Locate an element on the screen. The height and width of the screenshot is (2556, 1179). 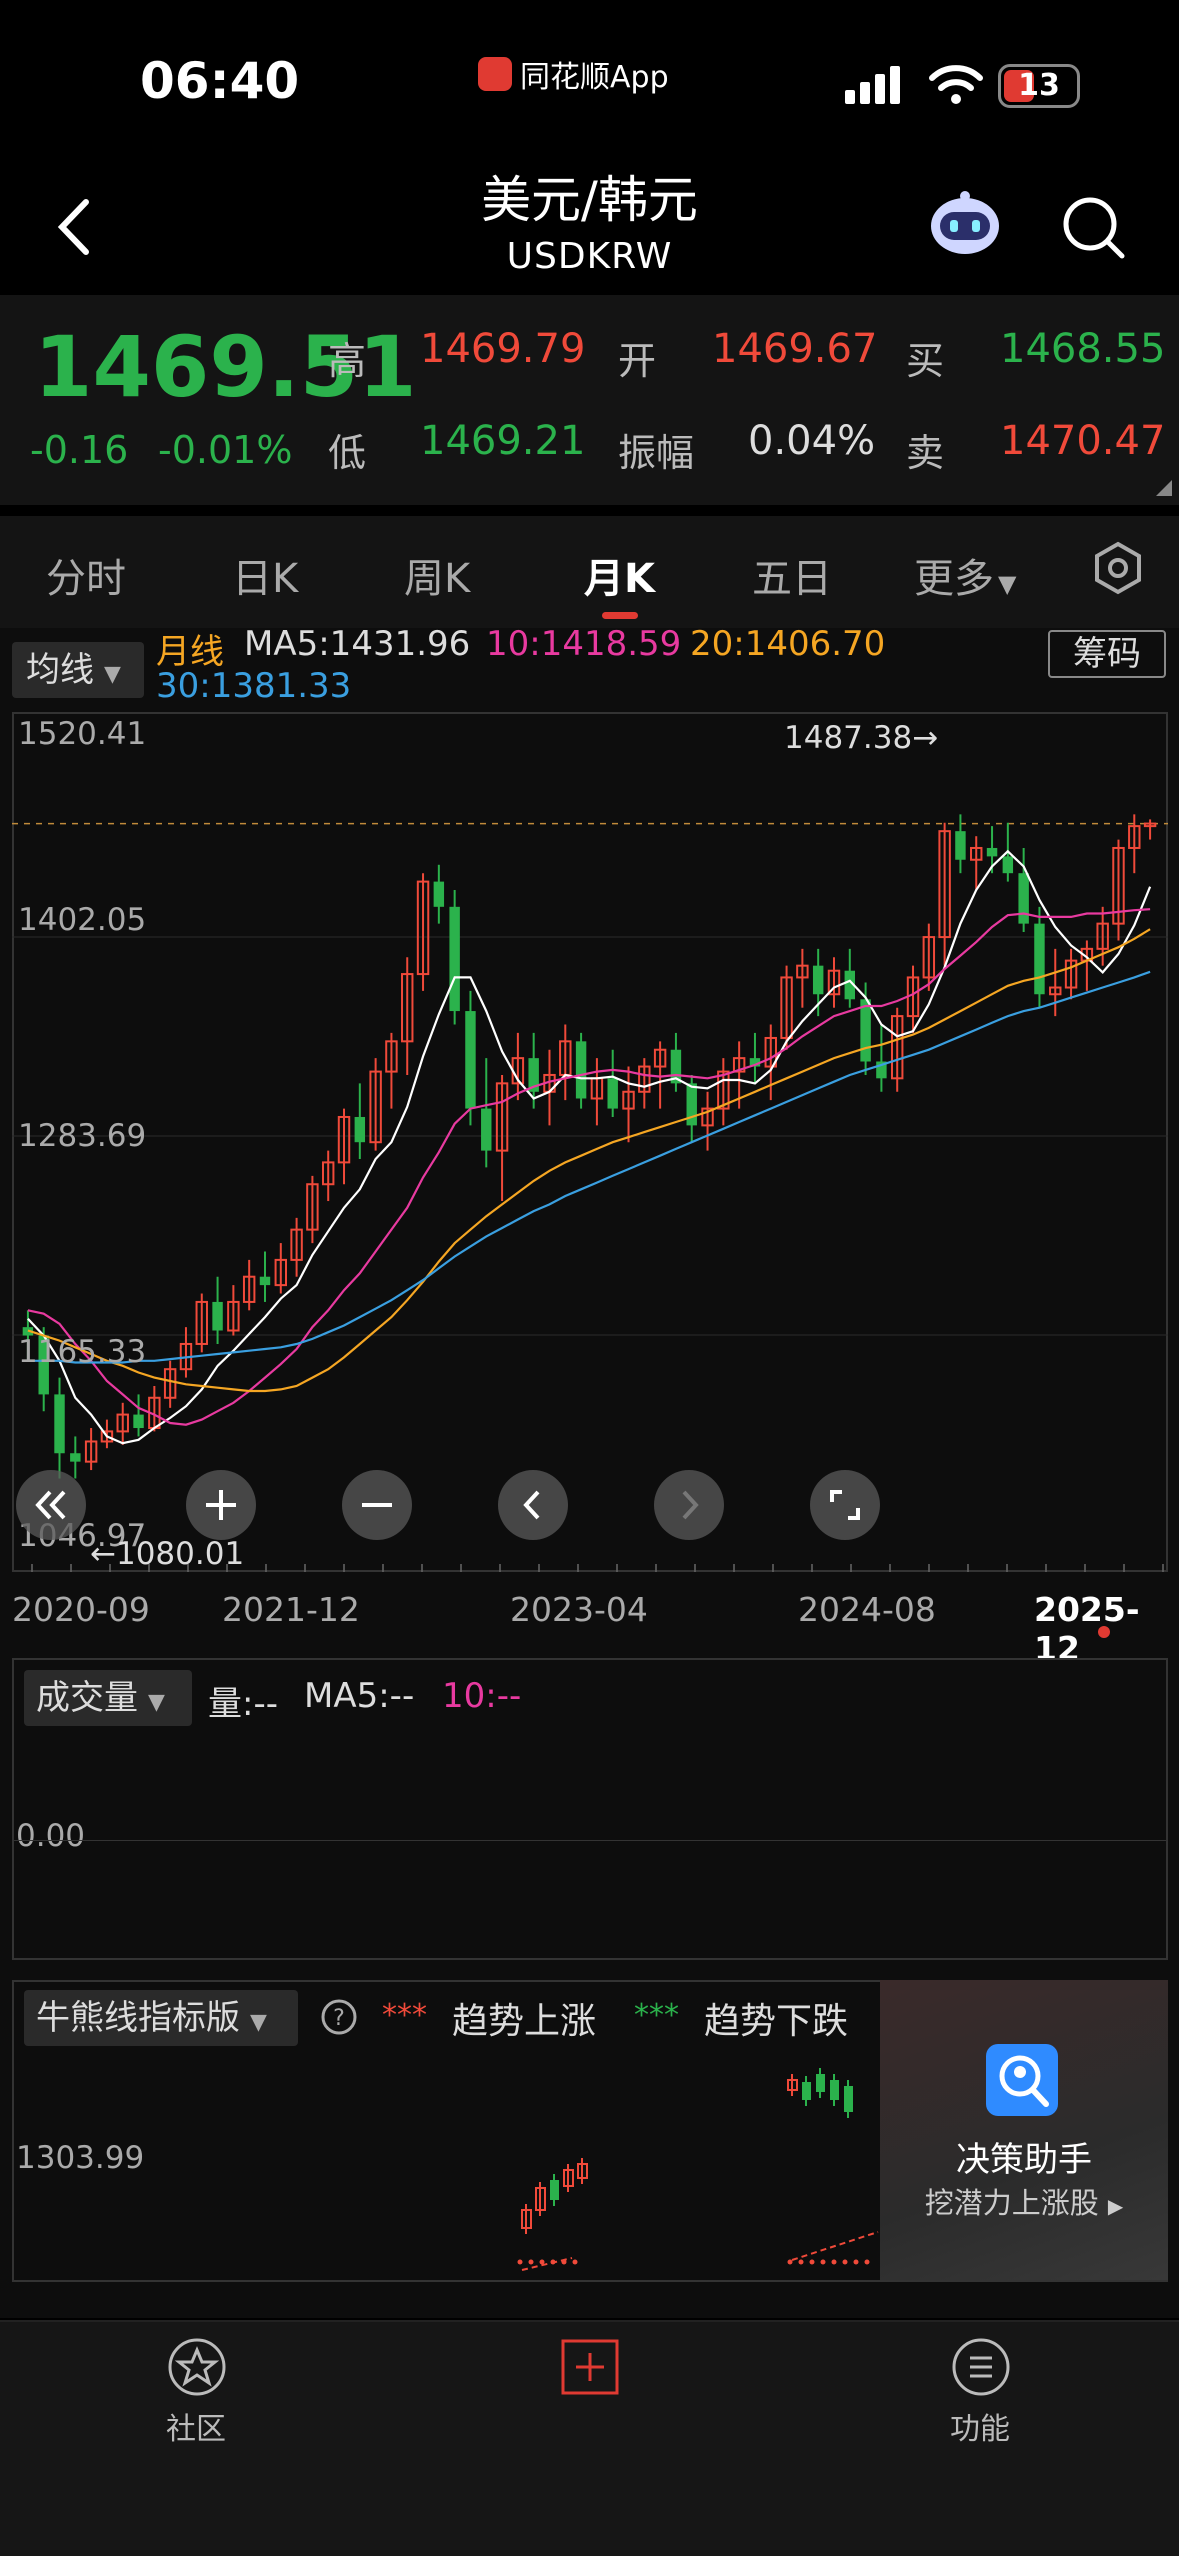
ma-toggle: 均线 ▼ is located at coordinates (78, 670).